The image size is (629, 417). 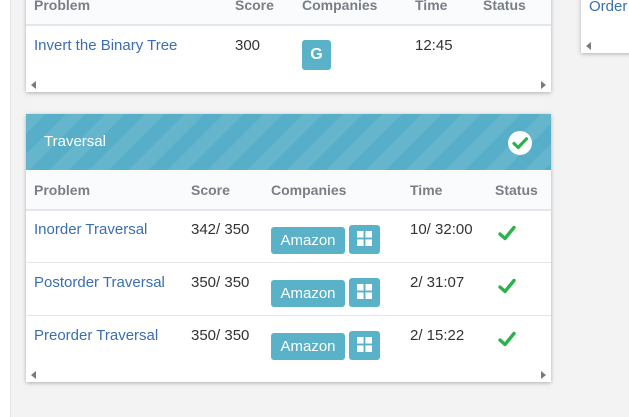 I want to click on panel-title: Traversal, so click(x=75, y=141).